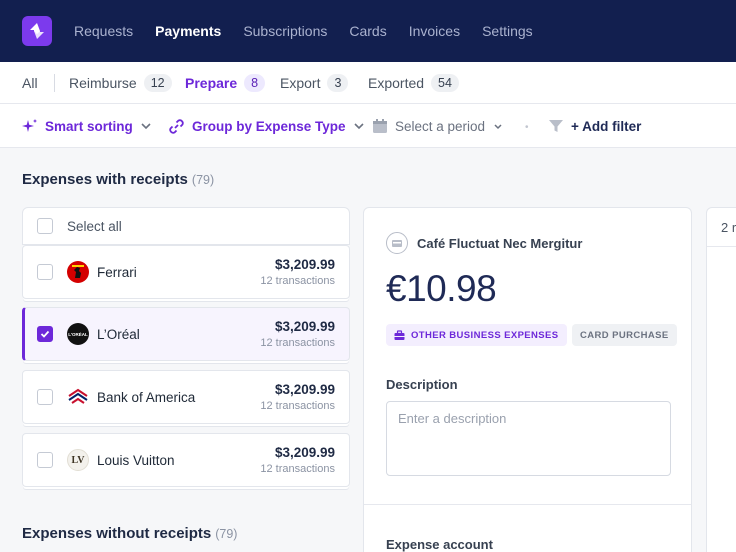 The width and height of the screenshot is (736, 552). I want to click on tab-count-badge: 3, so click(338, 83).